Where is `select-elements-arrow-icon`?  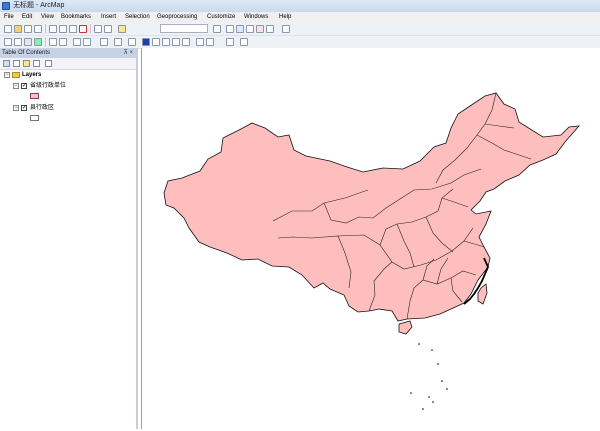 select-elements-arrow-icon is located at coordinates (132, 42).